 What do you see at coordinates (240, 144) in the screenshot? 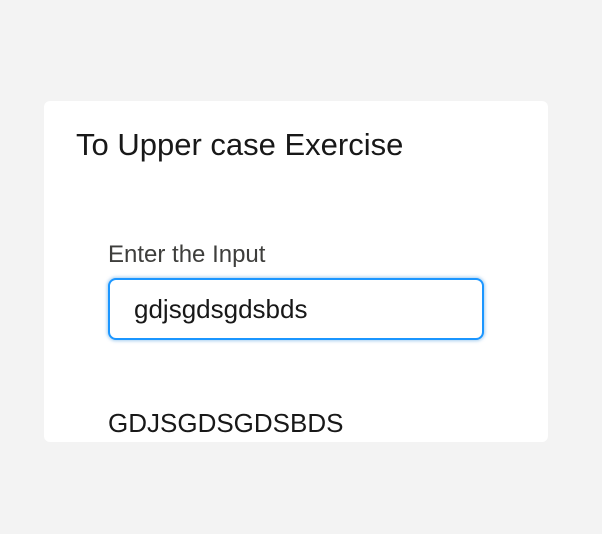
I see `card-title: To Upper case Exercise` at bounding box center [240, 144].